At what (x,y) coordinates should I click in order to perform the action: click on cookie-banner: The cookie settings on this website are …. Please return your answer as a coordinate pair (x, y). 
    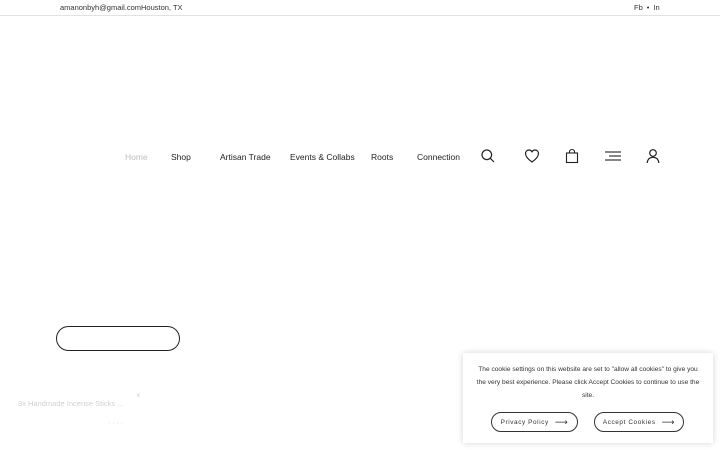
    Looking at the image, I should click on (588, 398).